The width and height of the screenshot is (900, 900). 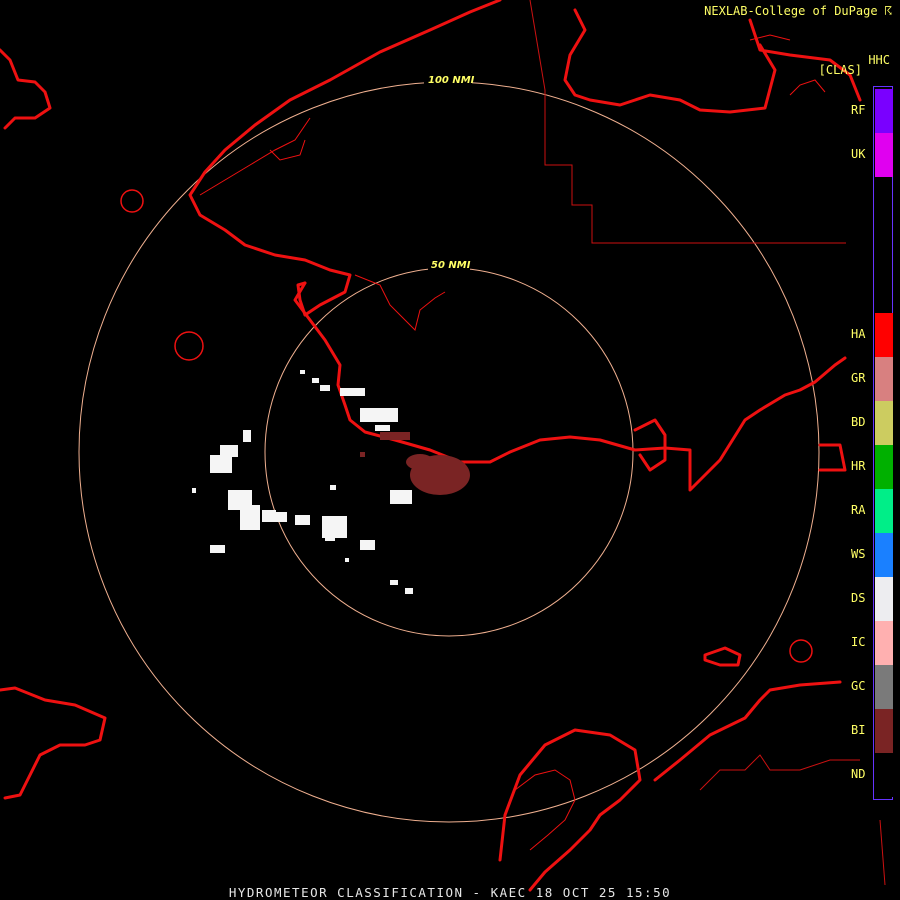 I want to click on legend-swatch-uk, so click(x=884, y=155).